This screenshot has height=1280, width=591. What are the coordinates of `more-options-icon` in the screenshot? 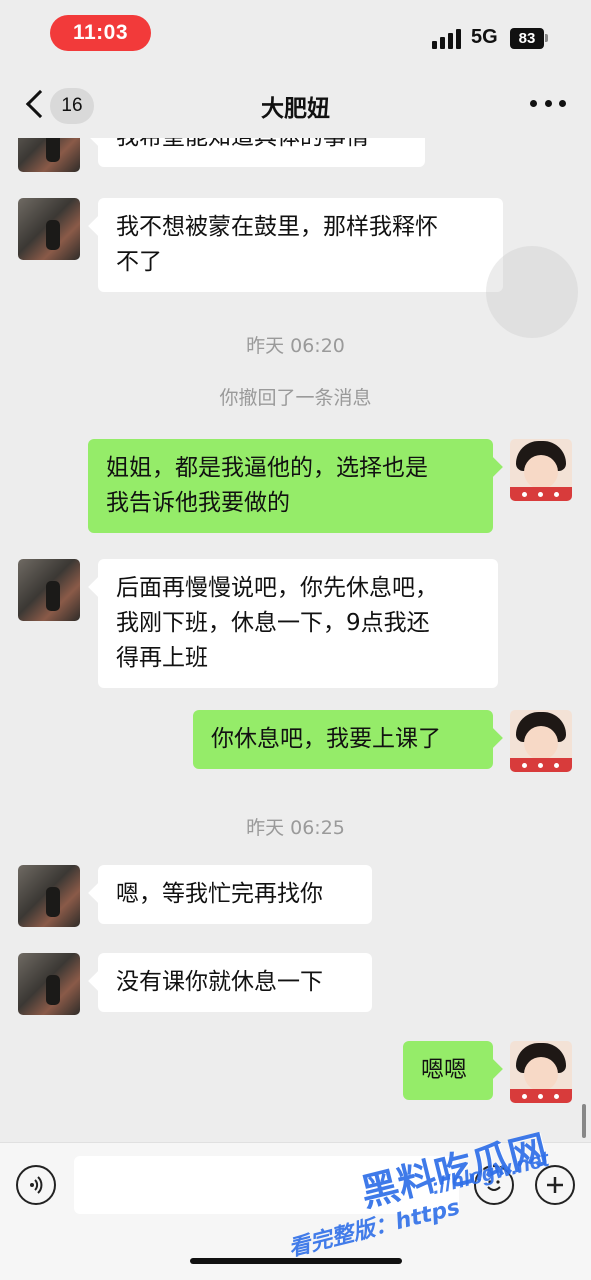 It's located at (548, 106).